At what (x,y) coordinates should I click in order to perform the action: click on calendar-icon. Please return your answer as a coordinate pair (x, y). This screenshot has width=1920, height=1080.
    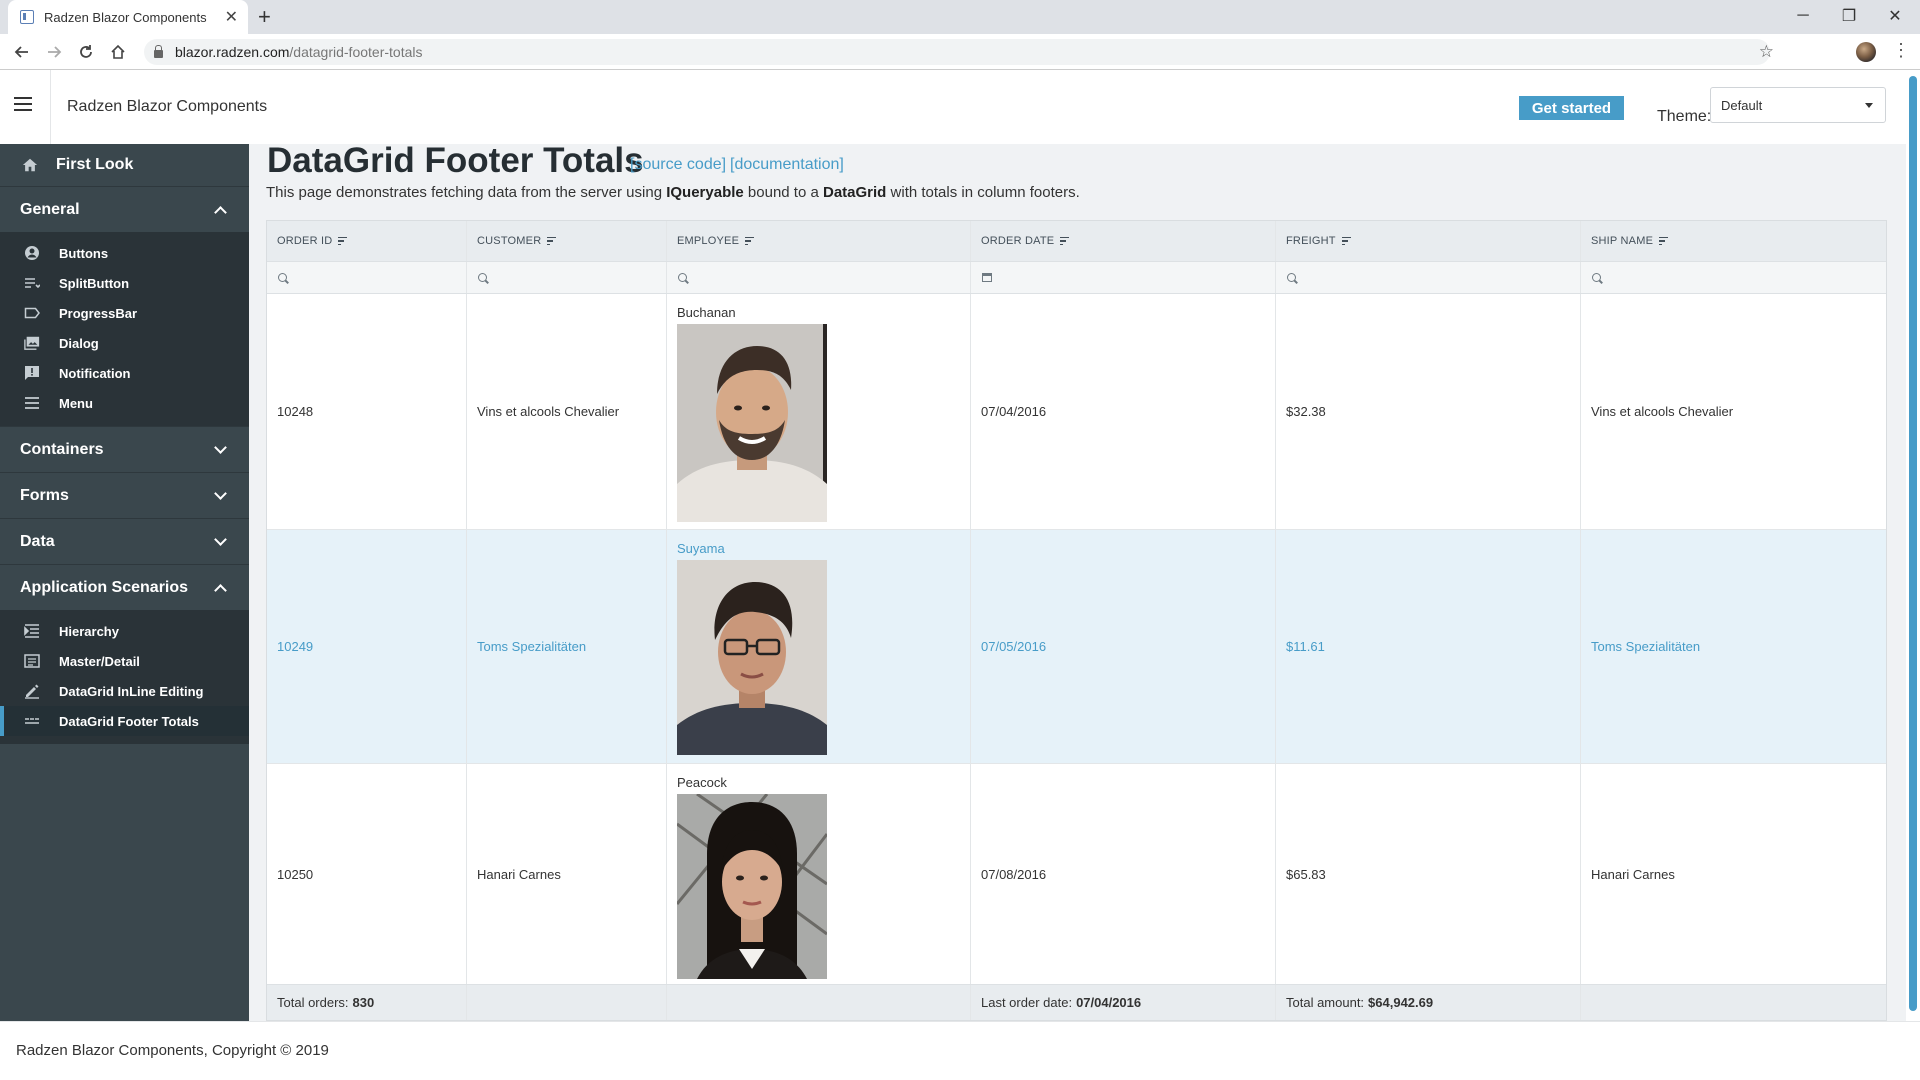
    Looking at the image, I should click on (987, 277).